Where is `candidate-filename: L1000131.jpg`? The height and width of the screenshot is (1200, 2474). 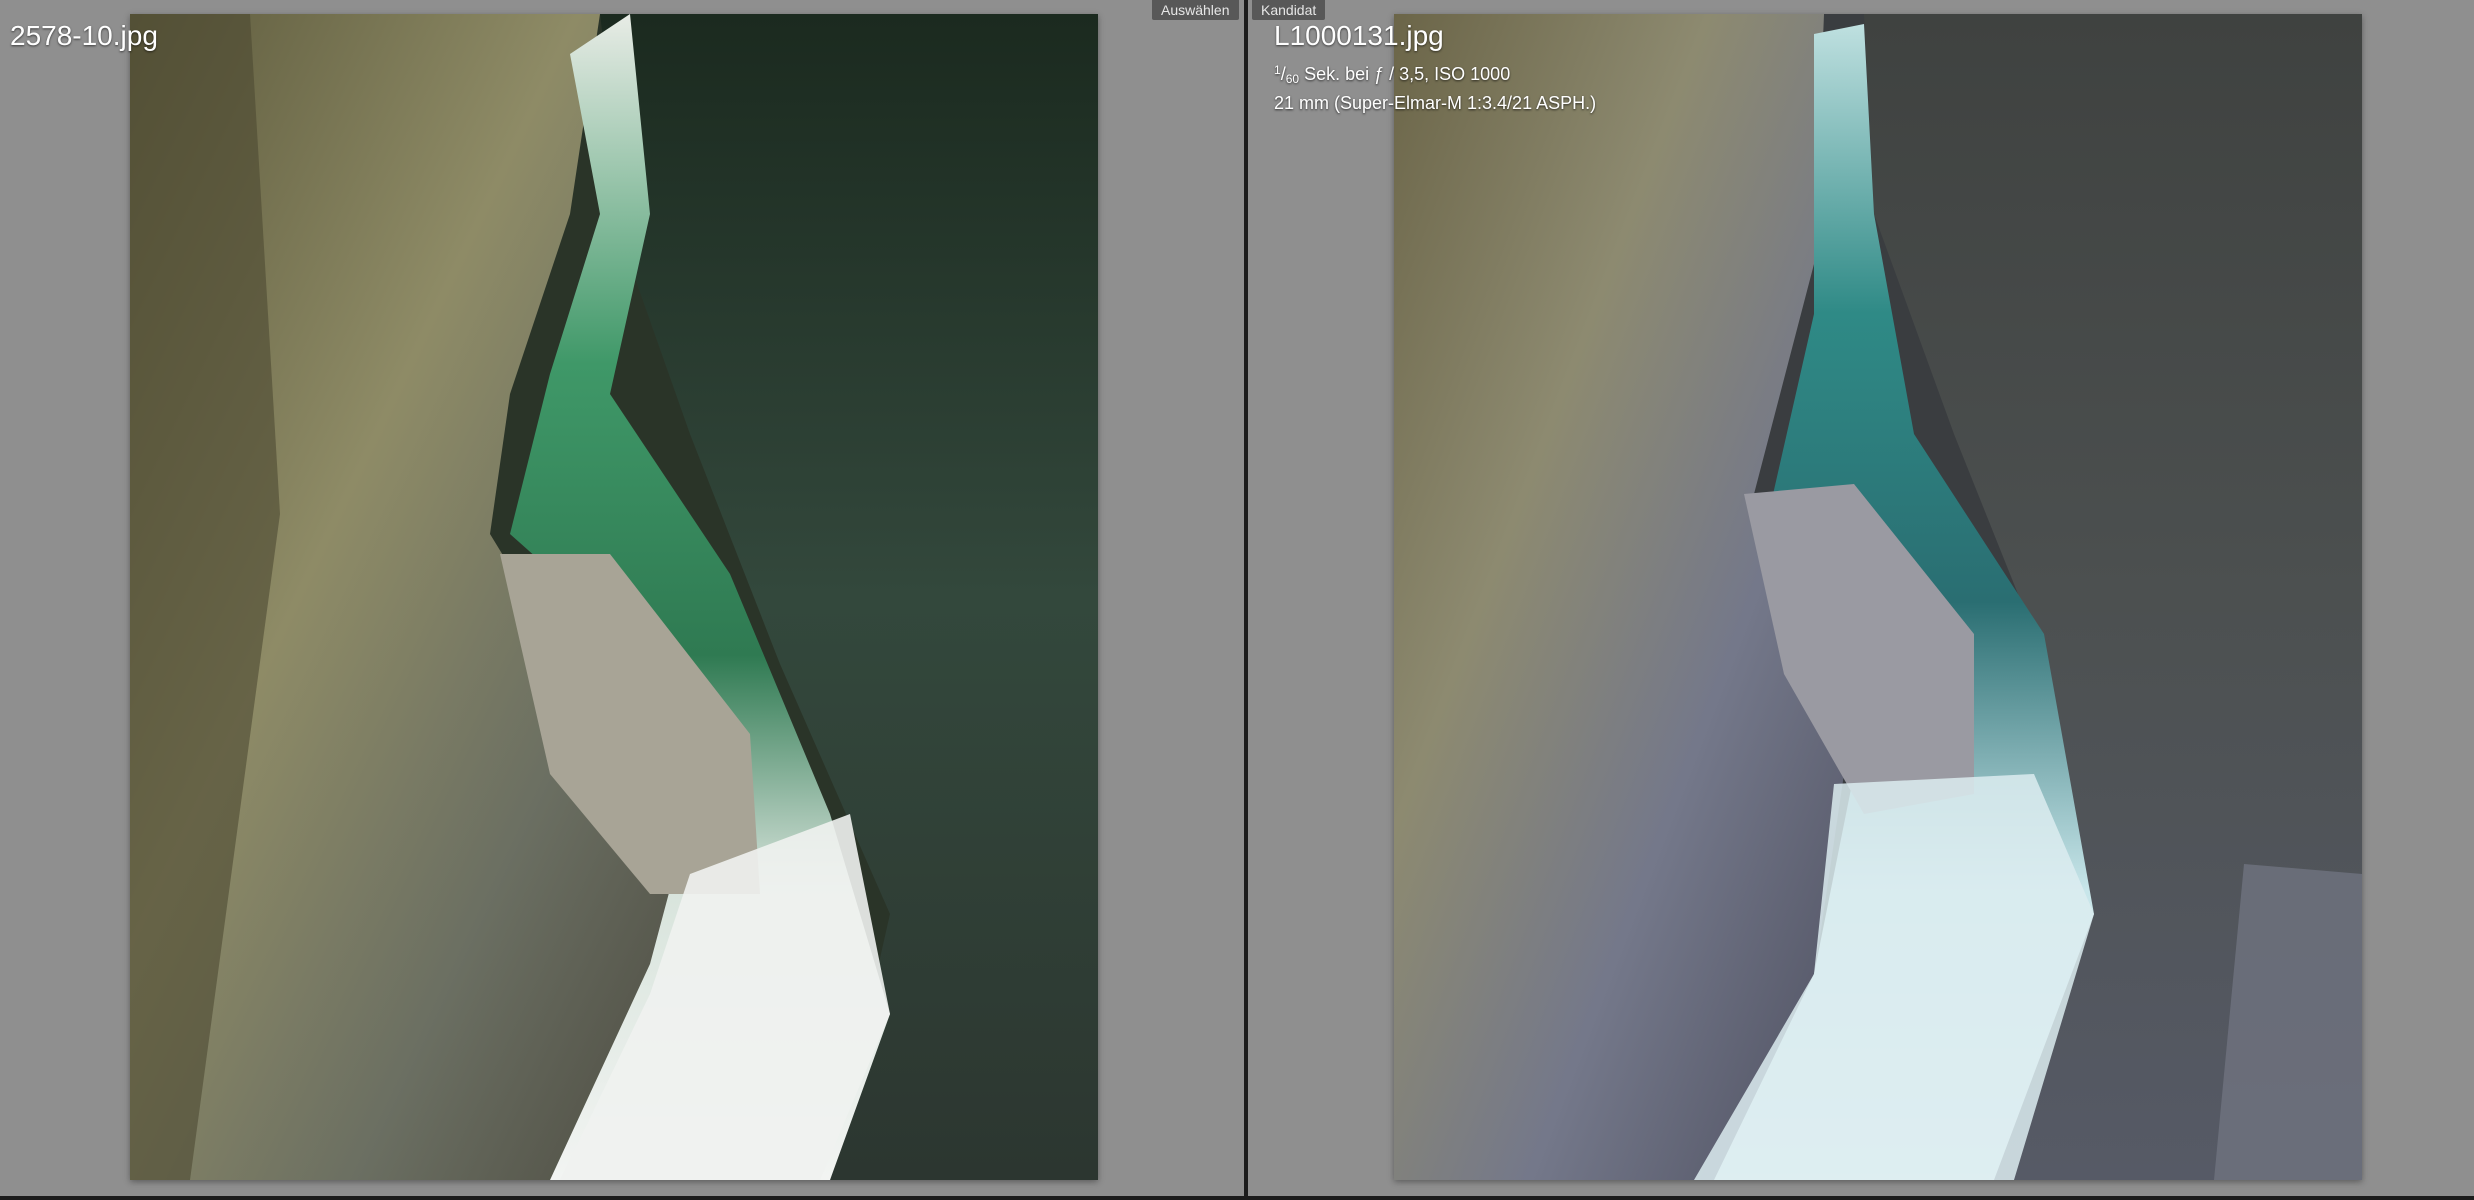
candidate-filename: L1000131.jpg is located at coordinates (1359, 35).